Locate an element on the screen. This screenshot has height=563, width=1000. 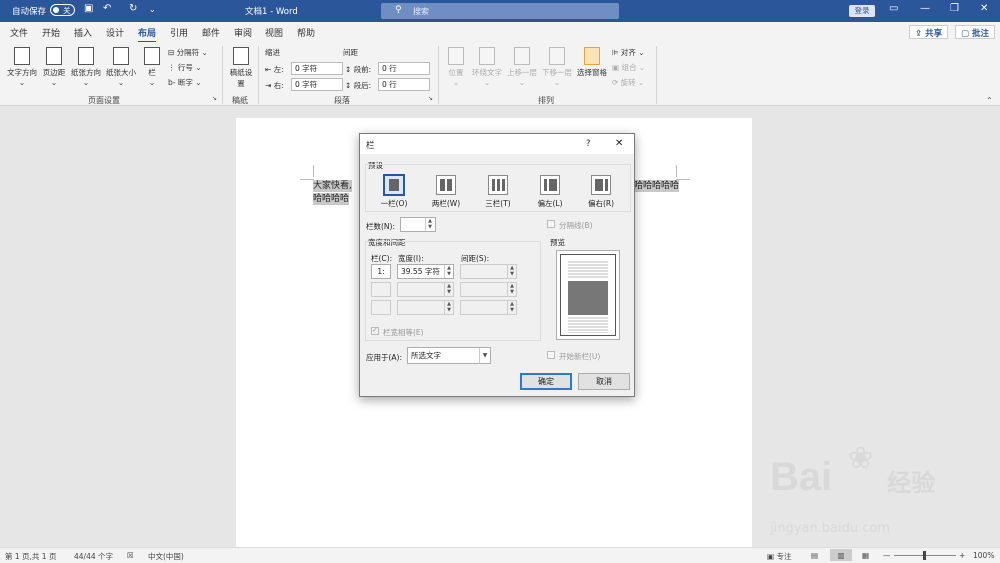
tab-layout: 布局 is located at coordinates (147, 34).